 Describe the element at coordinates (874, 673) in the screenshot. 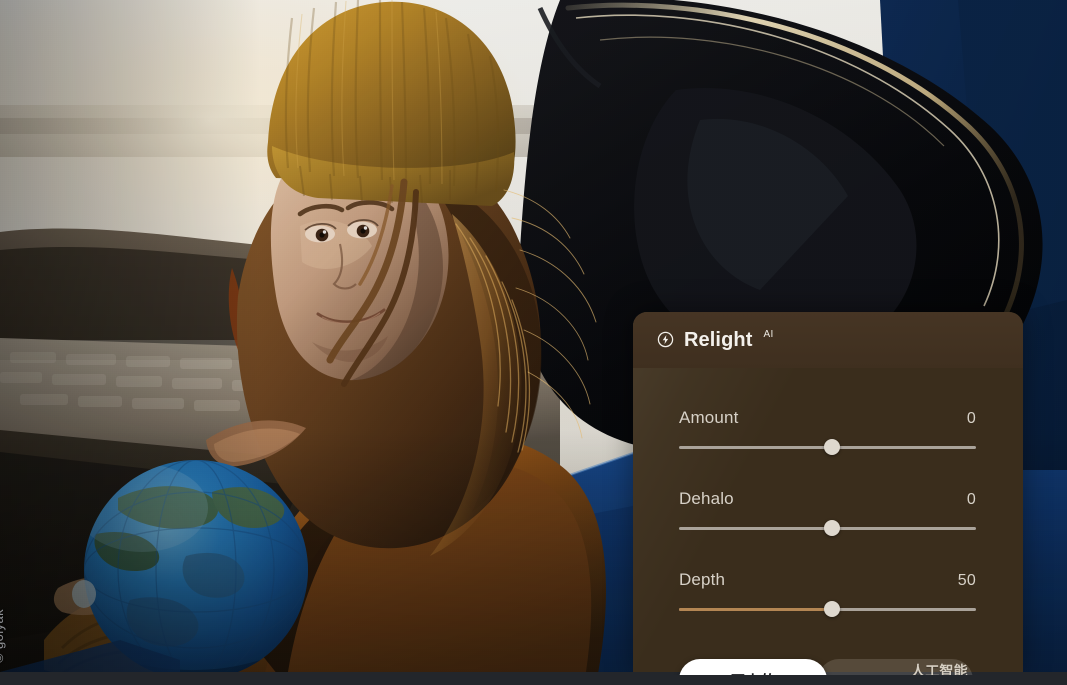

I see `reapply-relight-label: 申请重新点亮` at that location.